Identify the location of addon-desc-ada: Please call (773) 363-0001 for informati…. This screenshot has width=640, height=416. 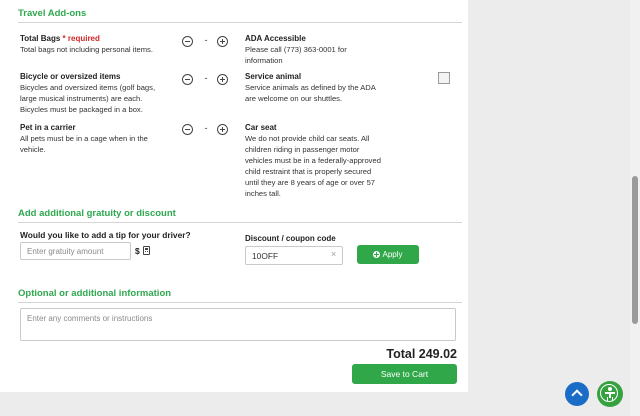
(296, 55).